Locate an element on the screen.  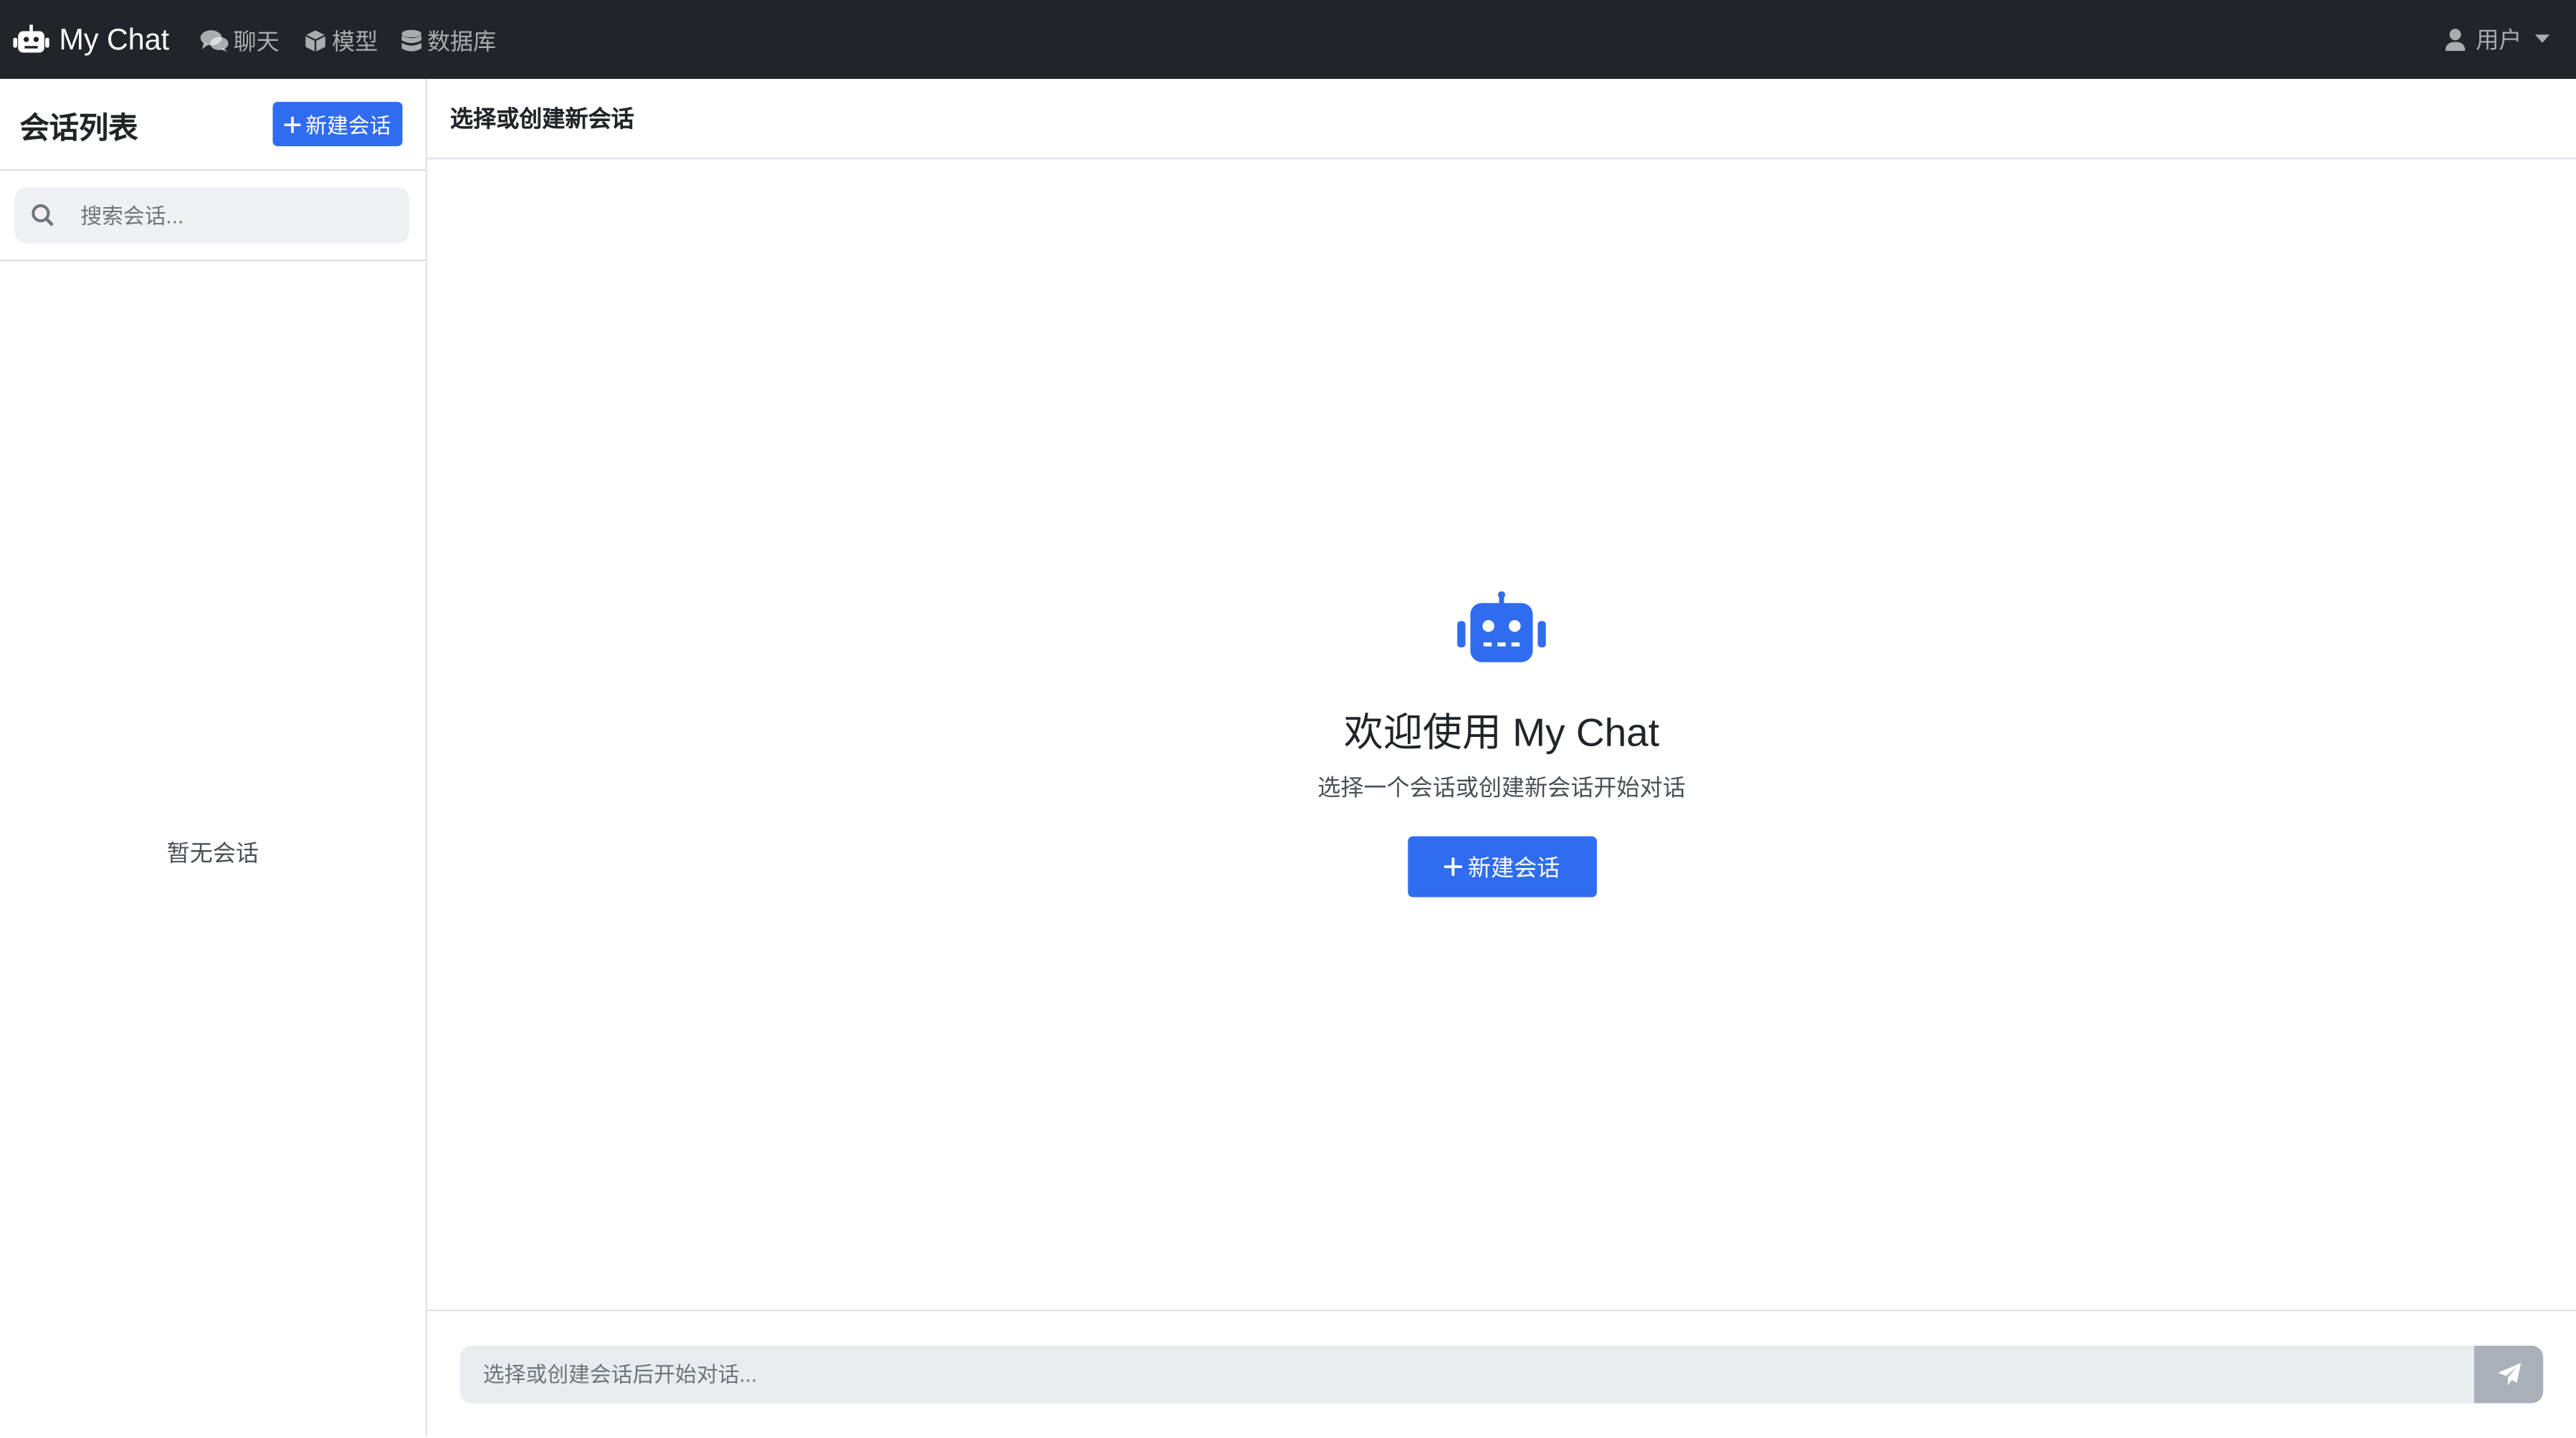
welcome-new-conversation-button: 新建会话 is located at coordinates (1501, 866).